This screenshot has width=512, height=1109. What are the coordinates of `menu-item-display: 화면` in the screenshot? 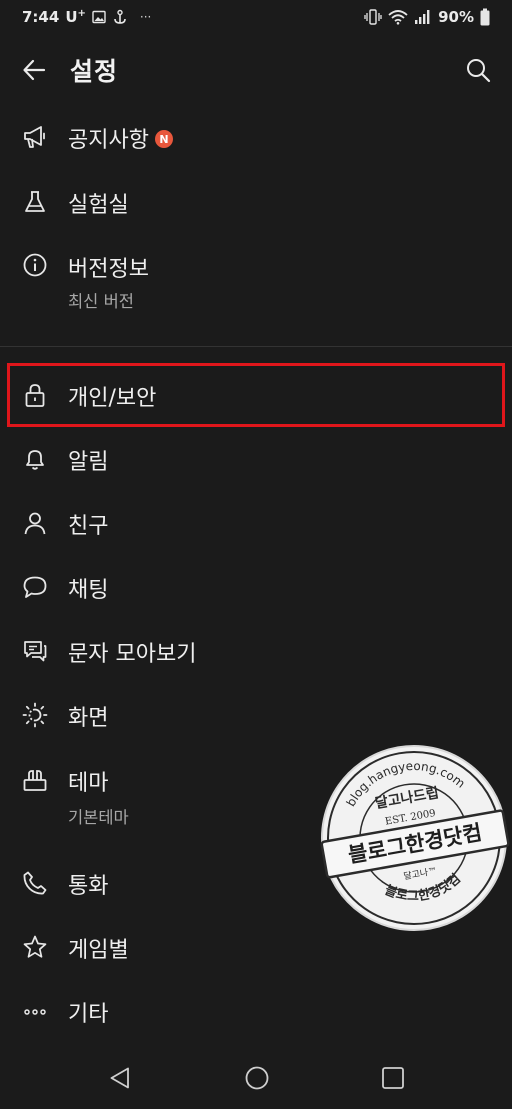 It's located at (256, 715).